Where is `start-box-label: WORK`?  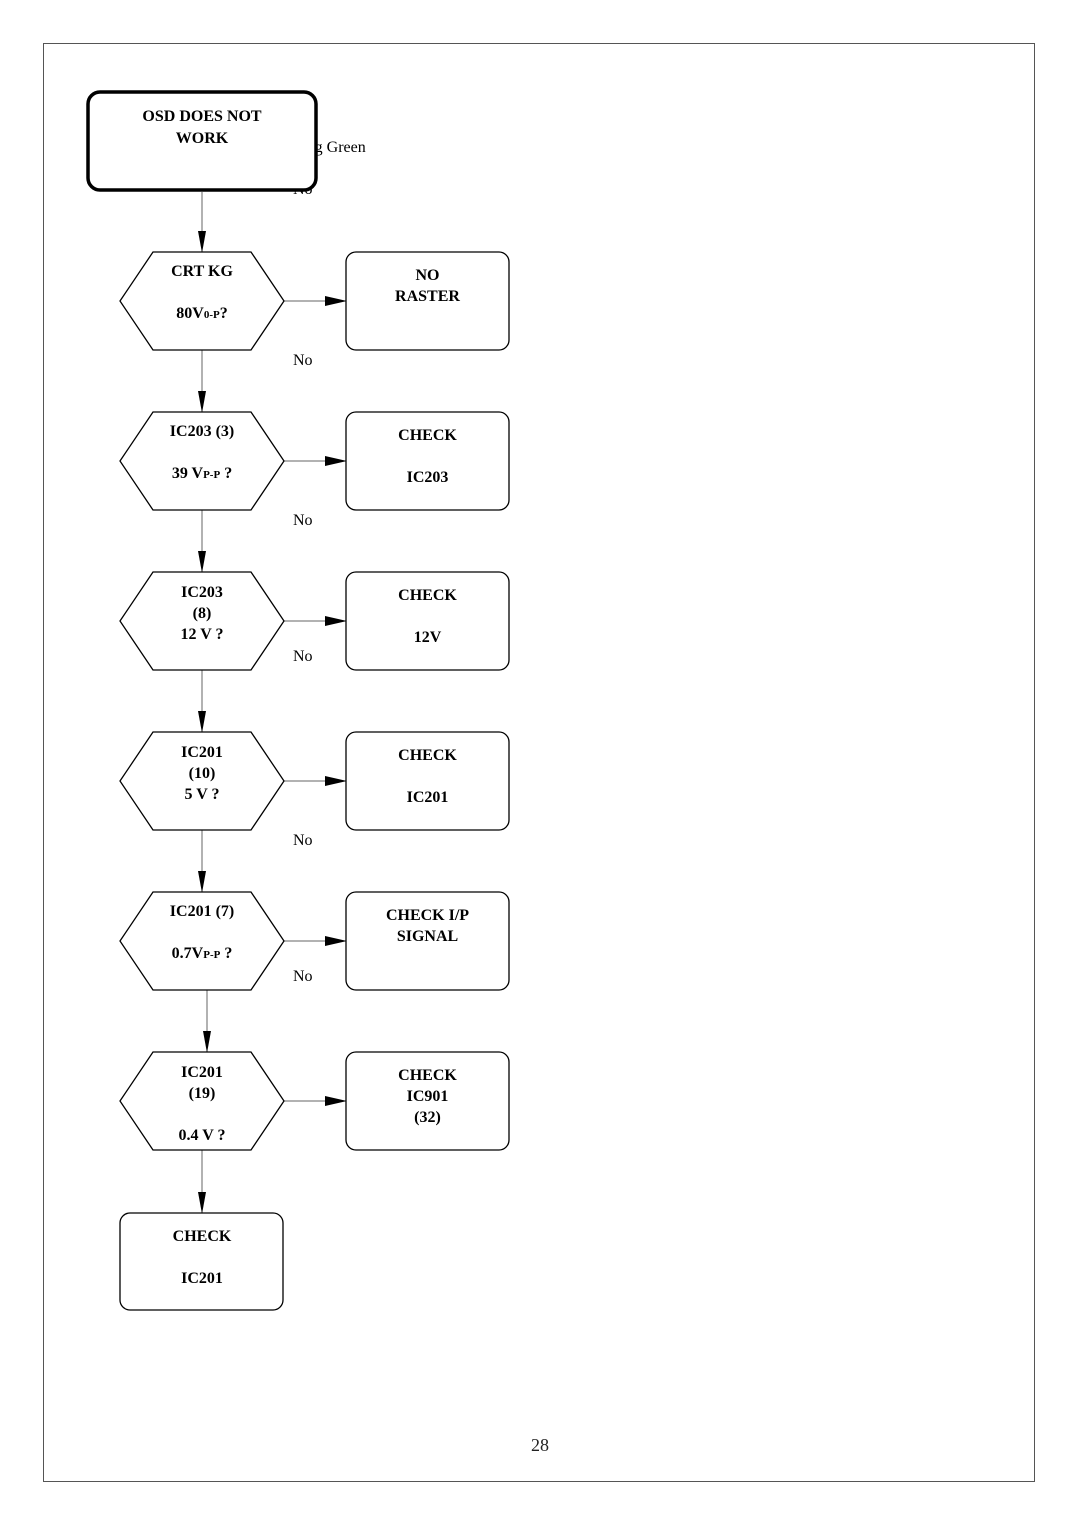
start-box-label: WORK is located at coordinates (202, 138).